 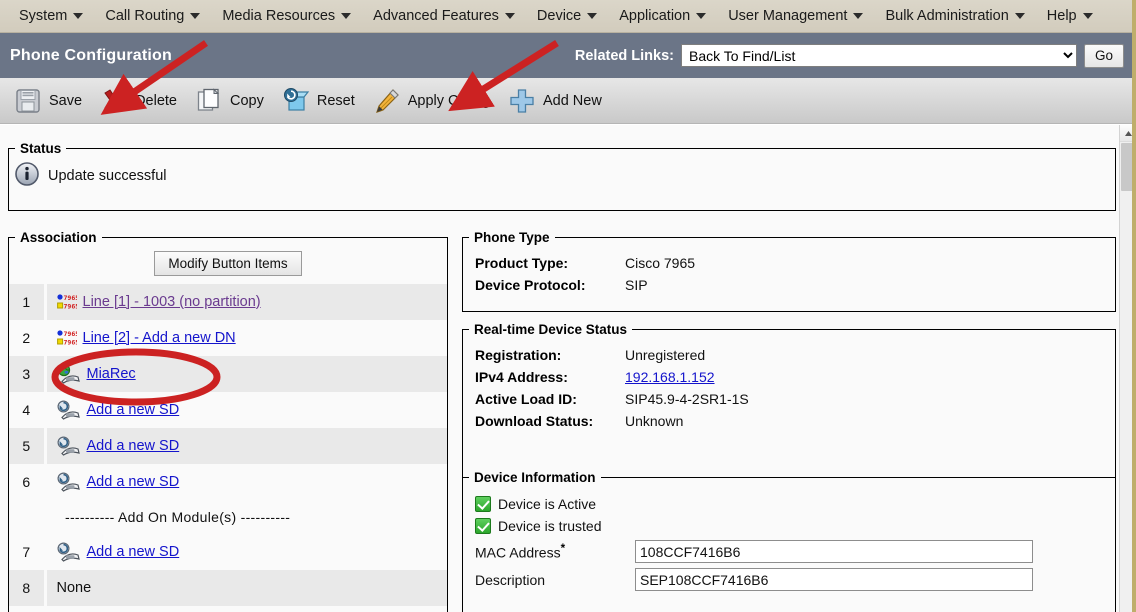 I want to click on menu-item-device: Device, so click(x=567, y=16).